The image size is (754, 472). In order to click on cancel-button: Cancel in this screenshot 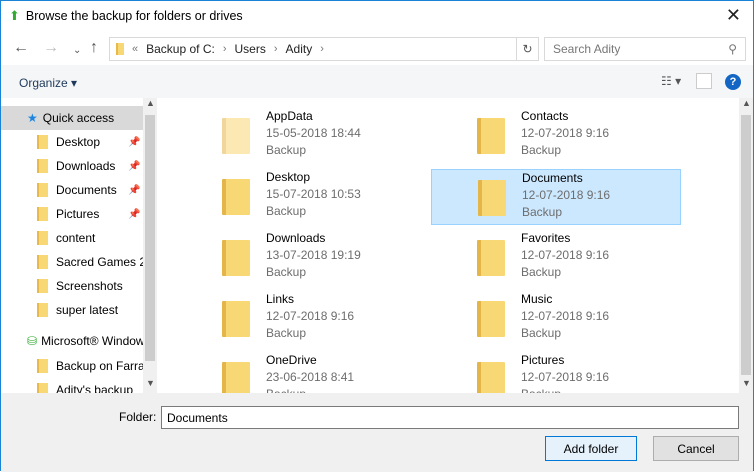, I will do `click(696, 448)`.